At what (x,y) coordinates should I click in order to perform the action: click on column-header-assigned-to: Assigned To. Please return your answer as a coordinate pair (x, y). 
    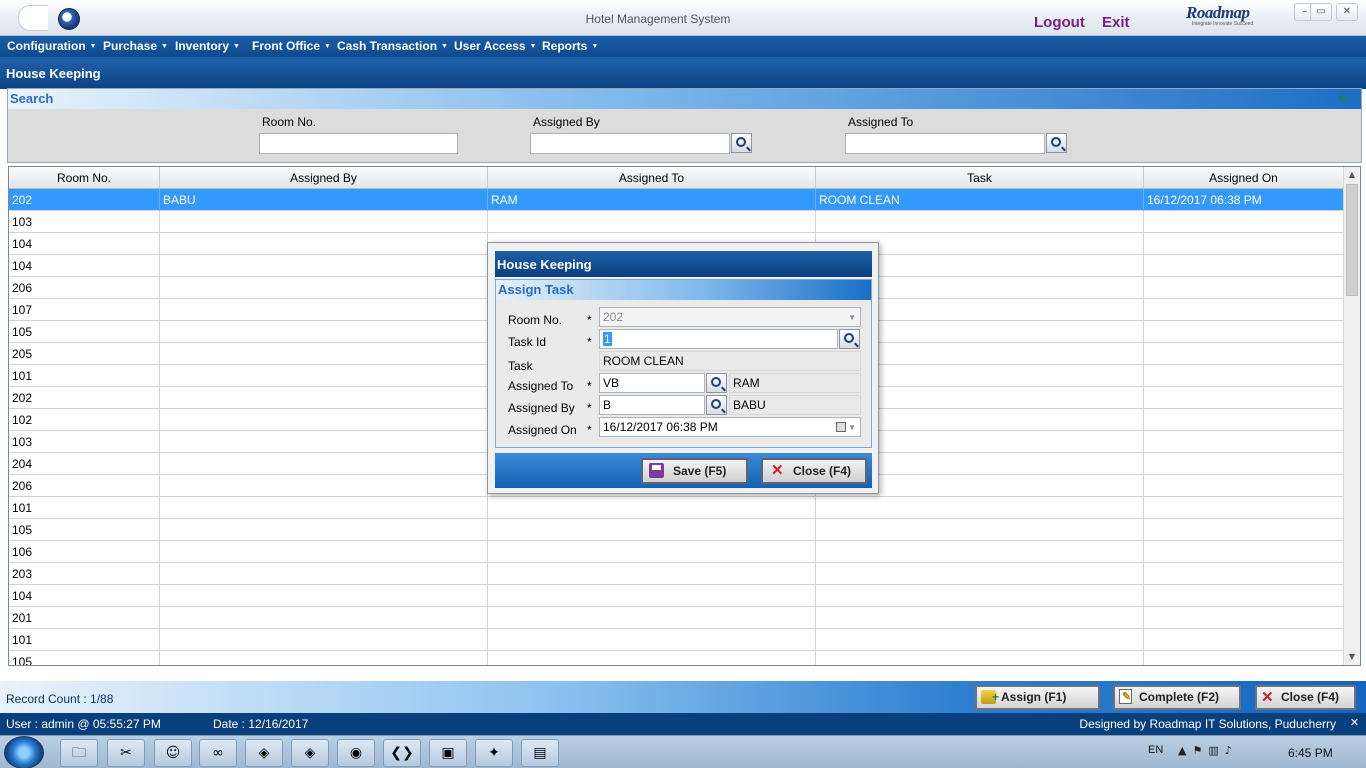
    Looking at the image, I should click on (652, 178).